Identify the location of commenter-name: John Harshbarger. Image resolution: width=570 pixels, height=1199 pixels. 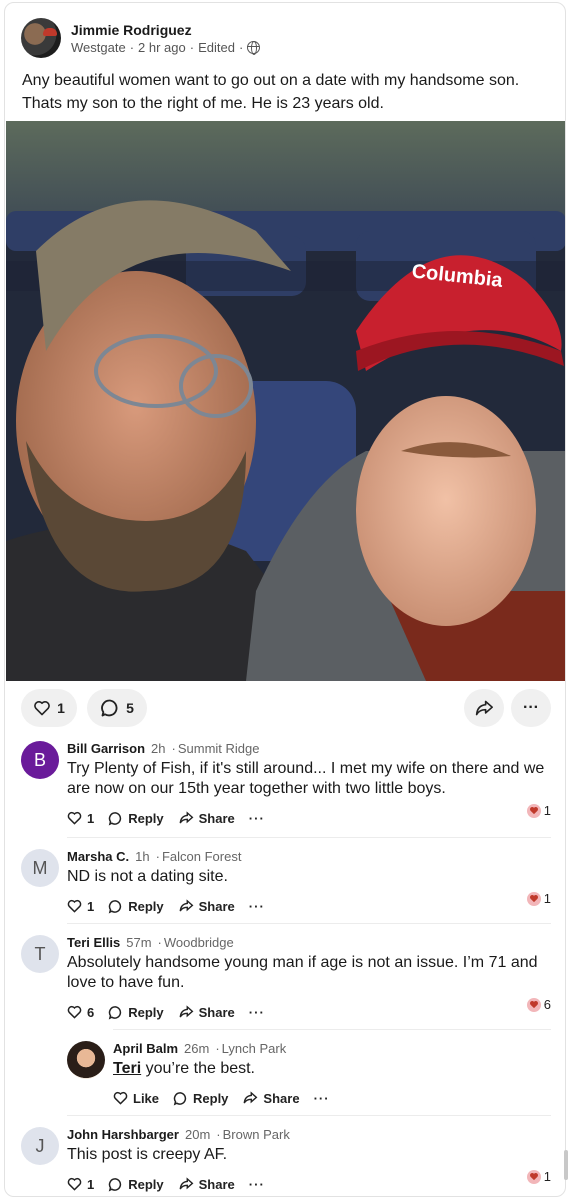
(123, 1134).